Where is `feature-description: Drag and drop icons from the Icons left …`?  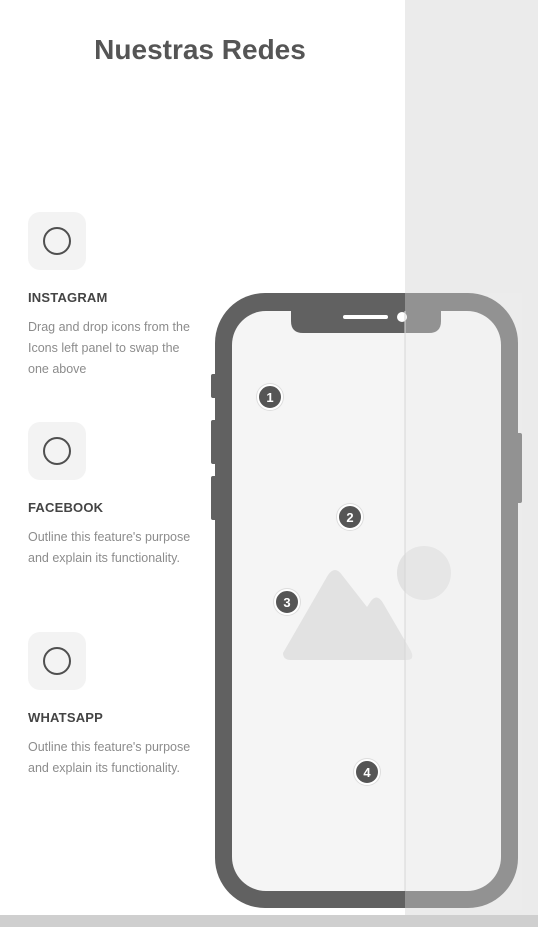 feature-description: Drag and drop icons from the Icons left … is located at coordinates (109, 348).